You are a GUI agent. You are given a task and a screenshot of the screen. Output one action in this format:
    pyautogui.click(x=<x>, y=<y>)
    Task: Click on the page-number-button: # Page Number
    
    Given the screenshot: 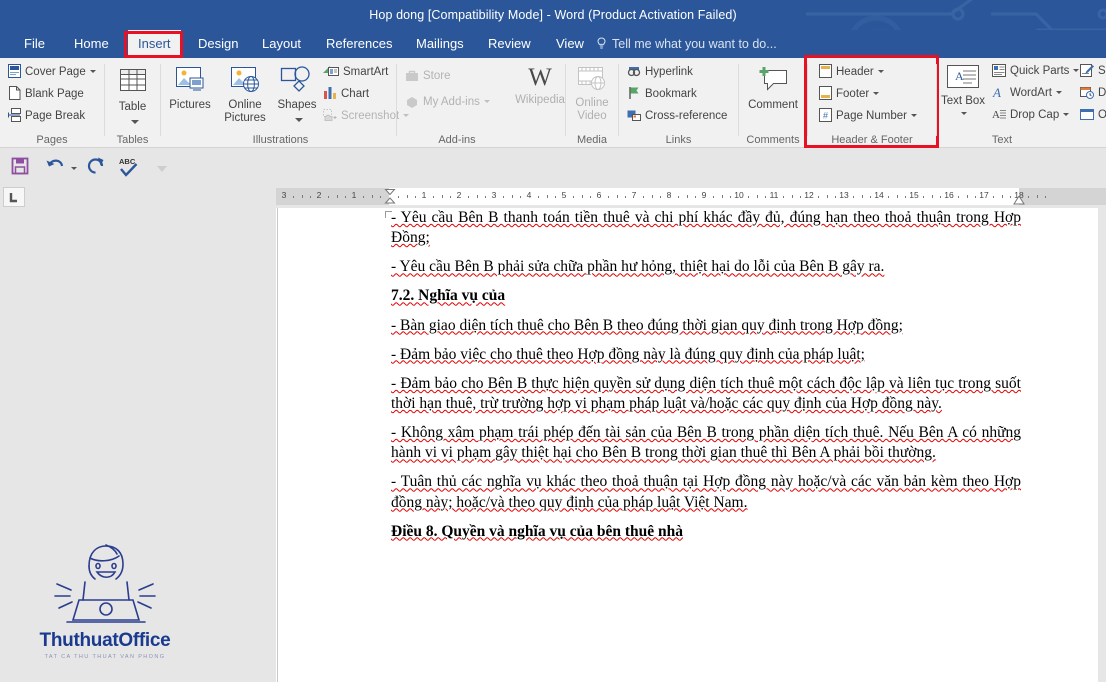 What is the action you would take?
    pyautogui.click(x=868, y=117)
    